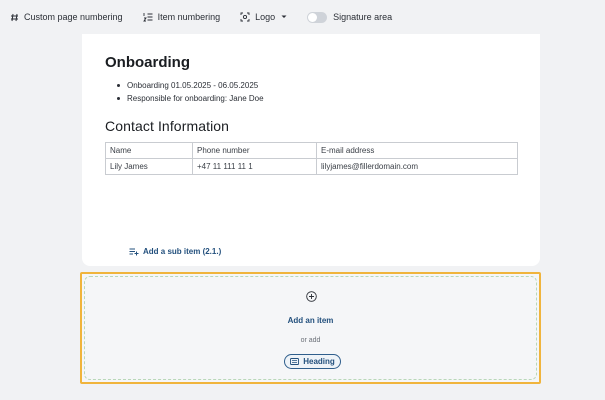  I want to click on add-heading-button: Heading, so click(312, 361).